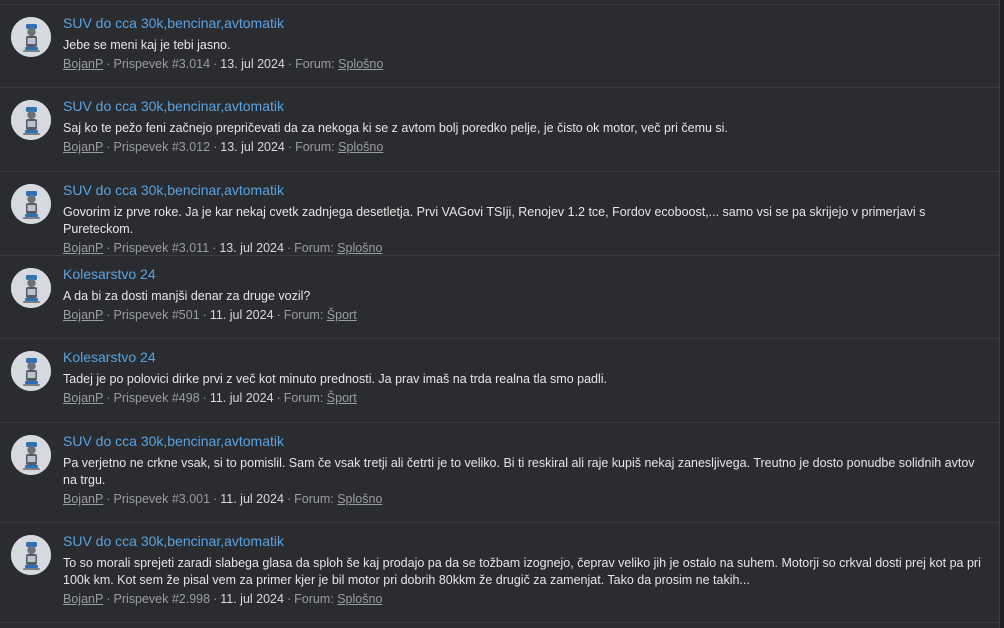  I want to click on post-number: Prispevek #498, so click(156, 398).